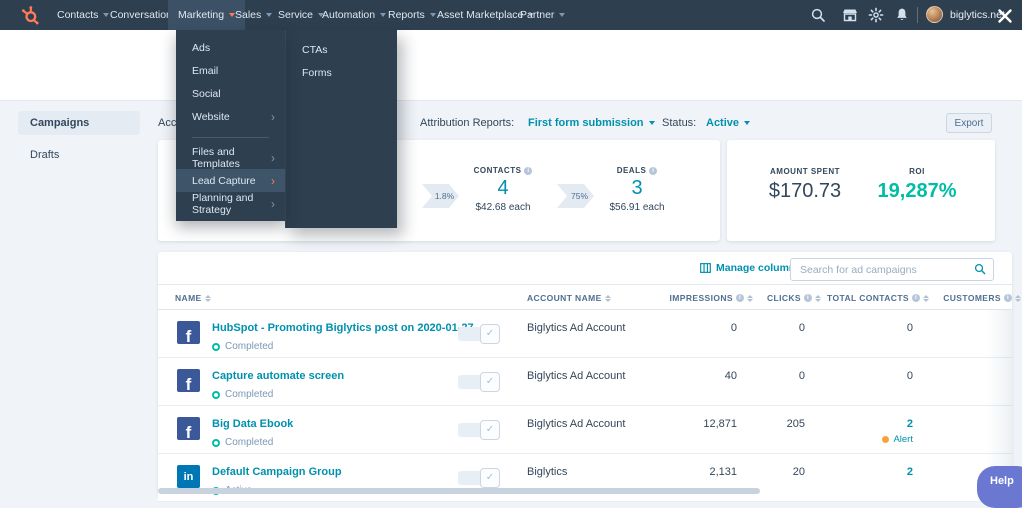 This screenshot has height=508, width=1022. I want to click on menu-item-email: Email, so click(230, 70).